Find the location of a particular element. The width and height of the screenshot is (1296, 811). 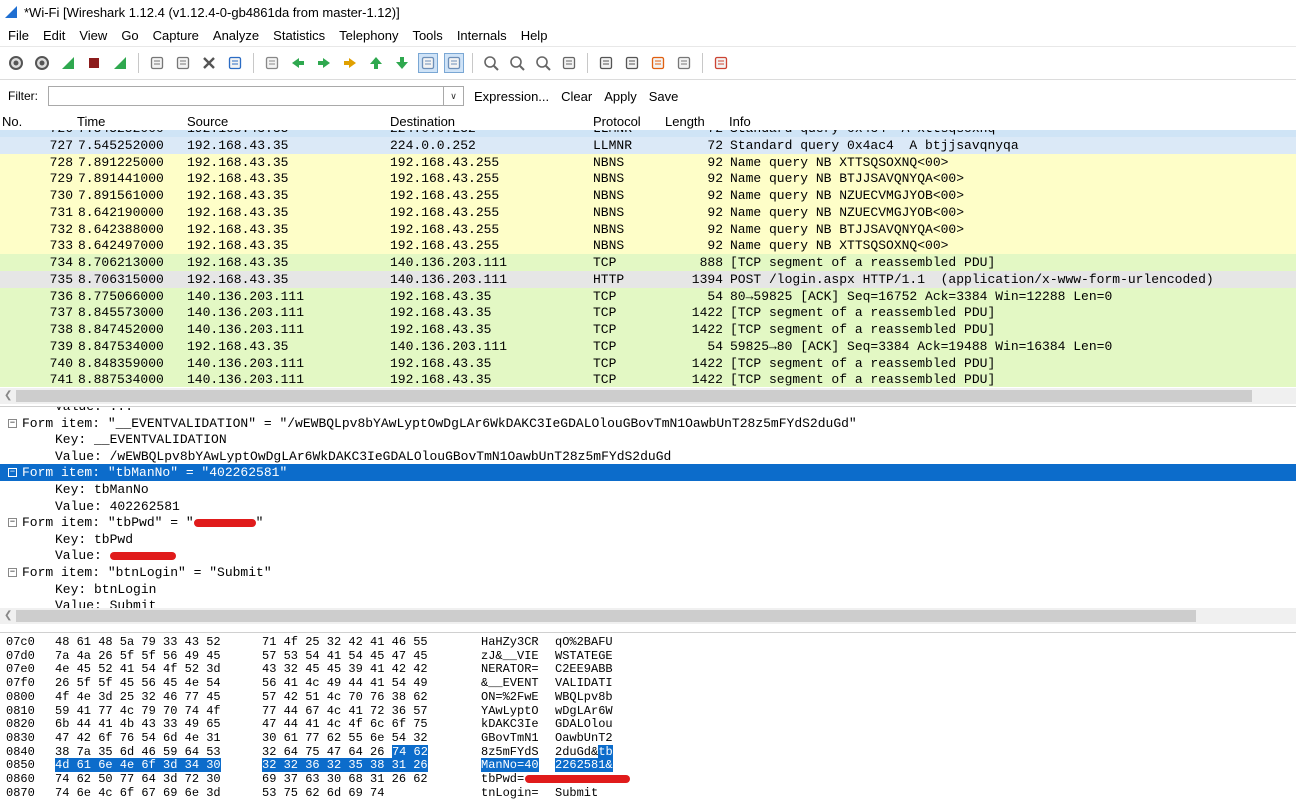

restart-capture-icon is located at coordinates (120, 63).